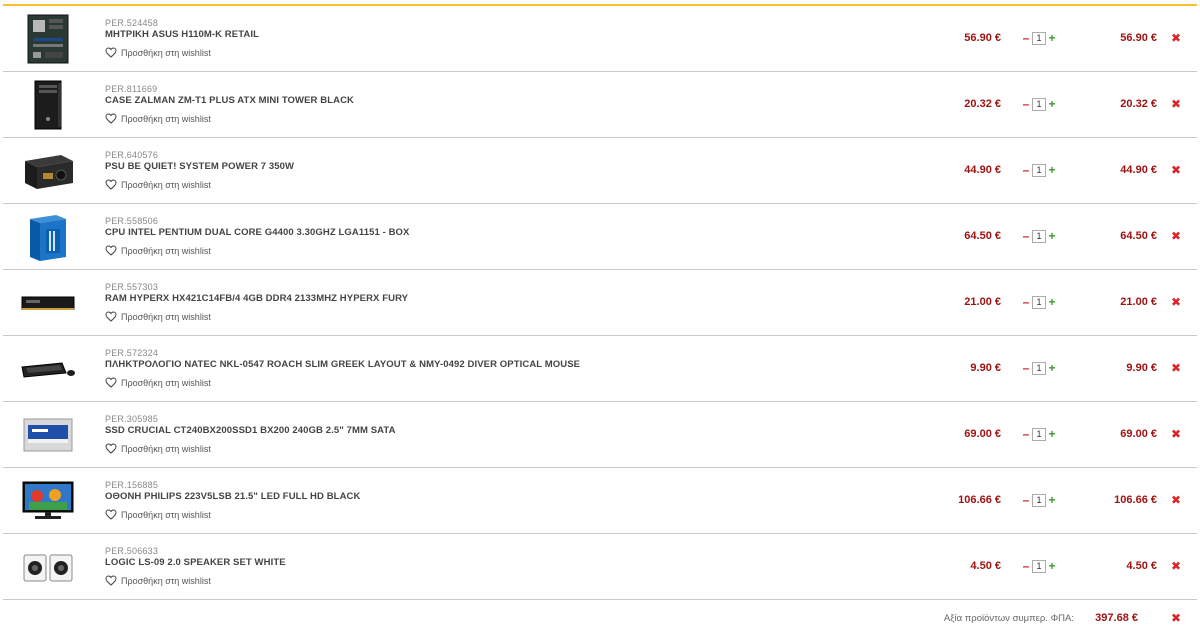  What do you see at coordinates (132, 221) in the screenshot?
I see `product-code: PER.558506` at bounding box center [132, 221].